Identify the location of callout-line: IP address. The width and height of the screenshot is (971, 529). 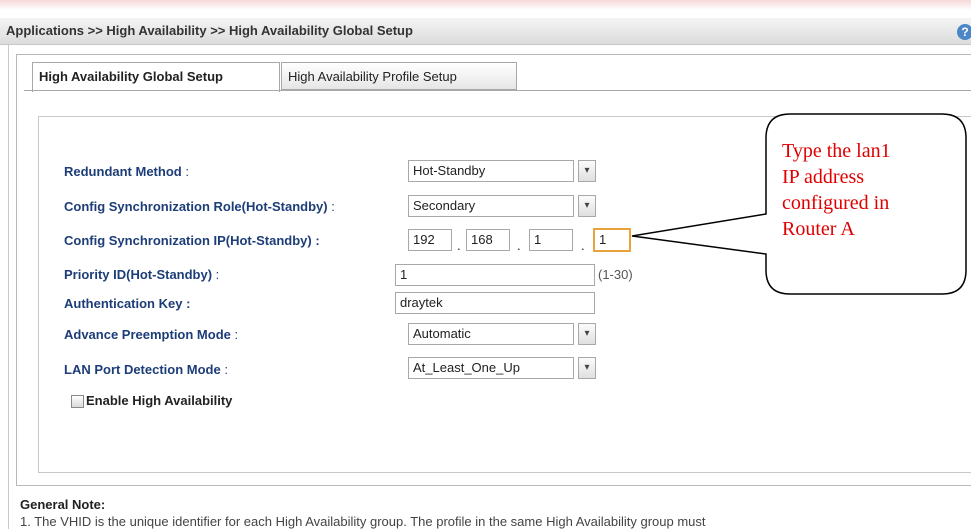
(823, 177).